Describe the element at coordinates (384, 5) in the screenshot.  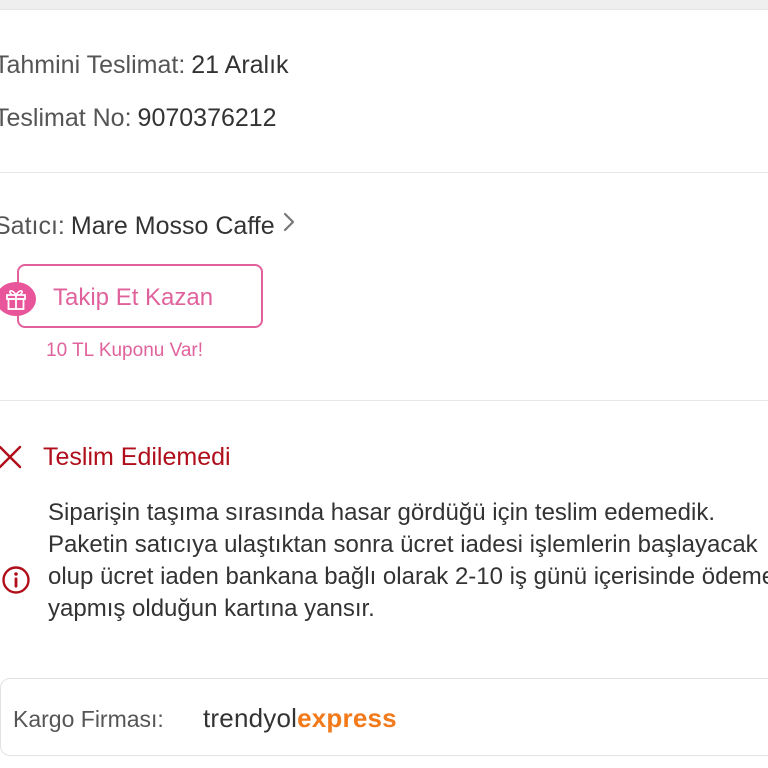
I see `top-strip` at that location.